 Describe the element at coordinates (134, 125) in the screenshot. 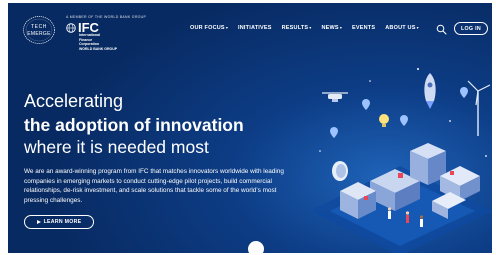

I see `hero-heading-line-2: the adoption of innovation` at that location.